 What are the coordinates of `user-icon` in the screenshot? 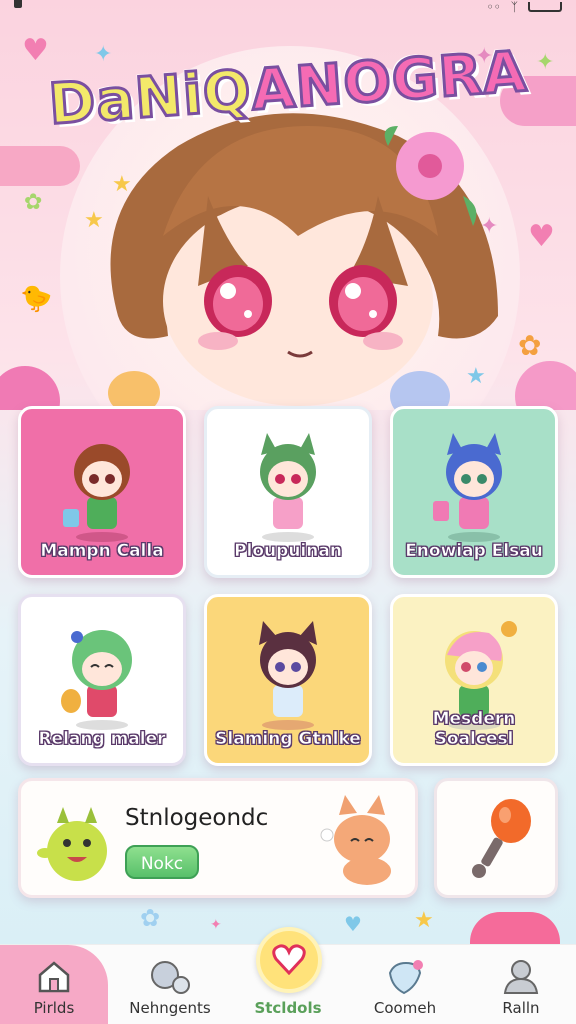 It's located at (521, 977).